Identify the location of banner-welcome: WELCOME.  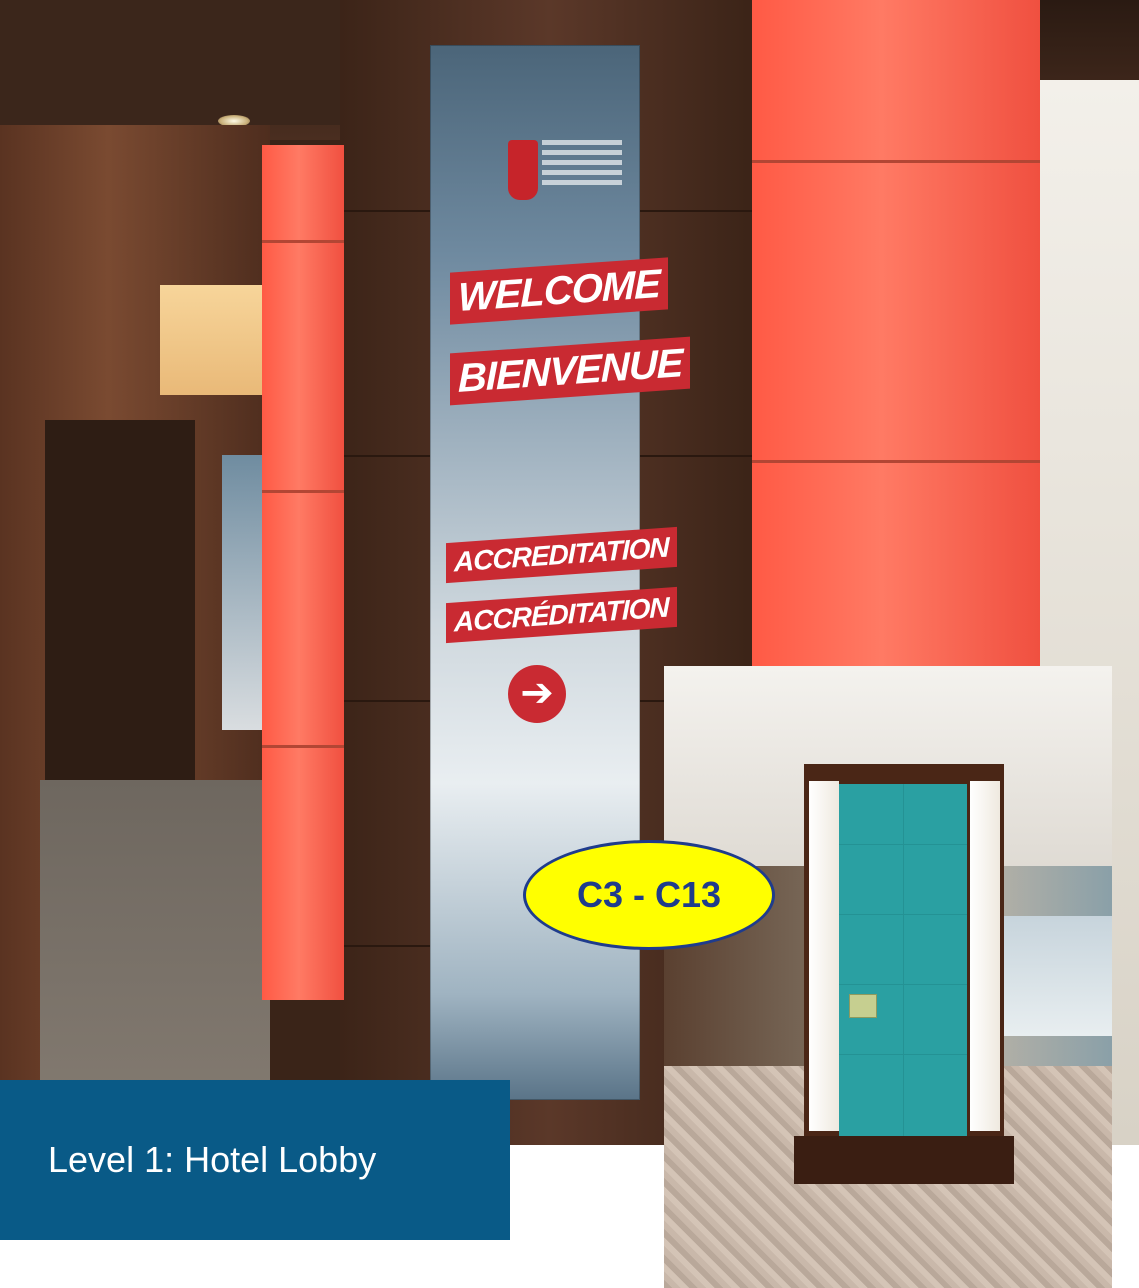
(559, 291).